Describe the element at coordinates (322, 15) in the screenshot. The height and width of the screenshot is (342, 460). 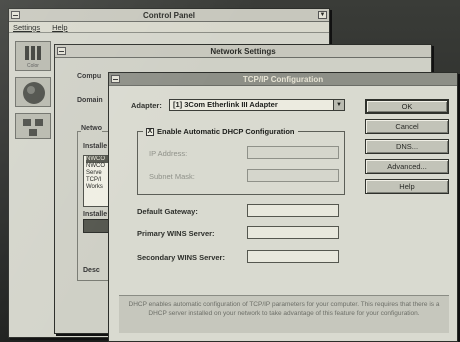
I see `minimize-icon: ▼` at that location.